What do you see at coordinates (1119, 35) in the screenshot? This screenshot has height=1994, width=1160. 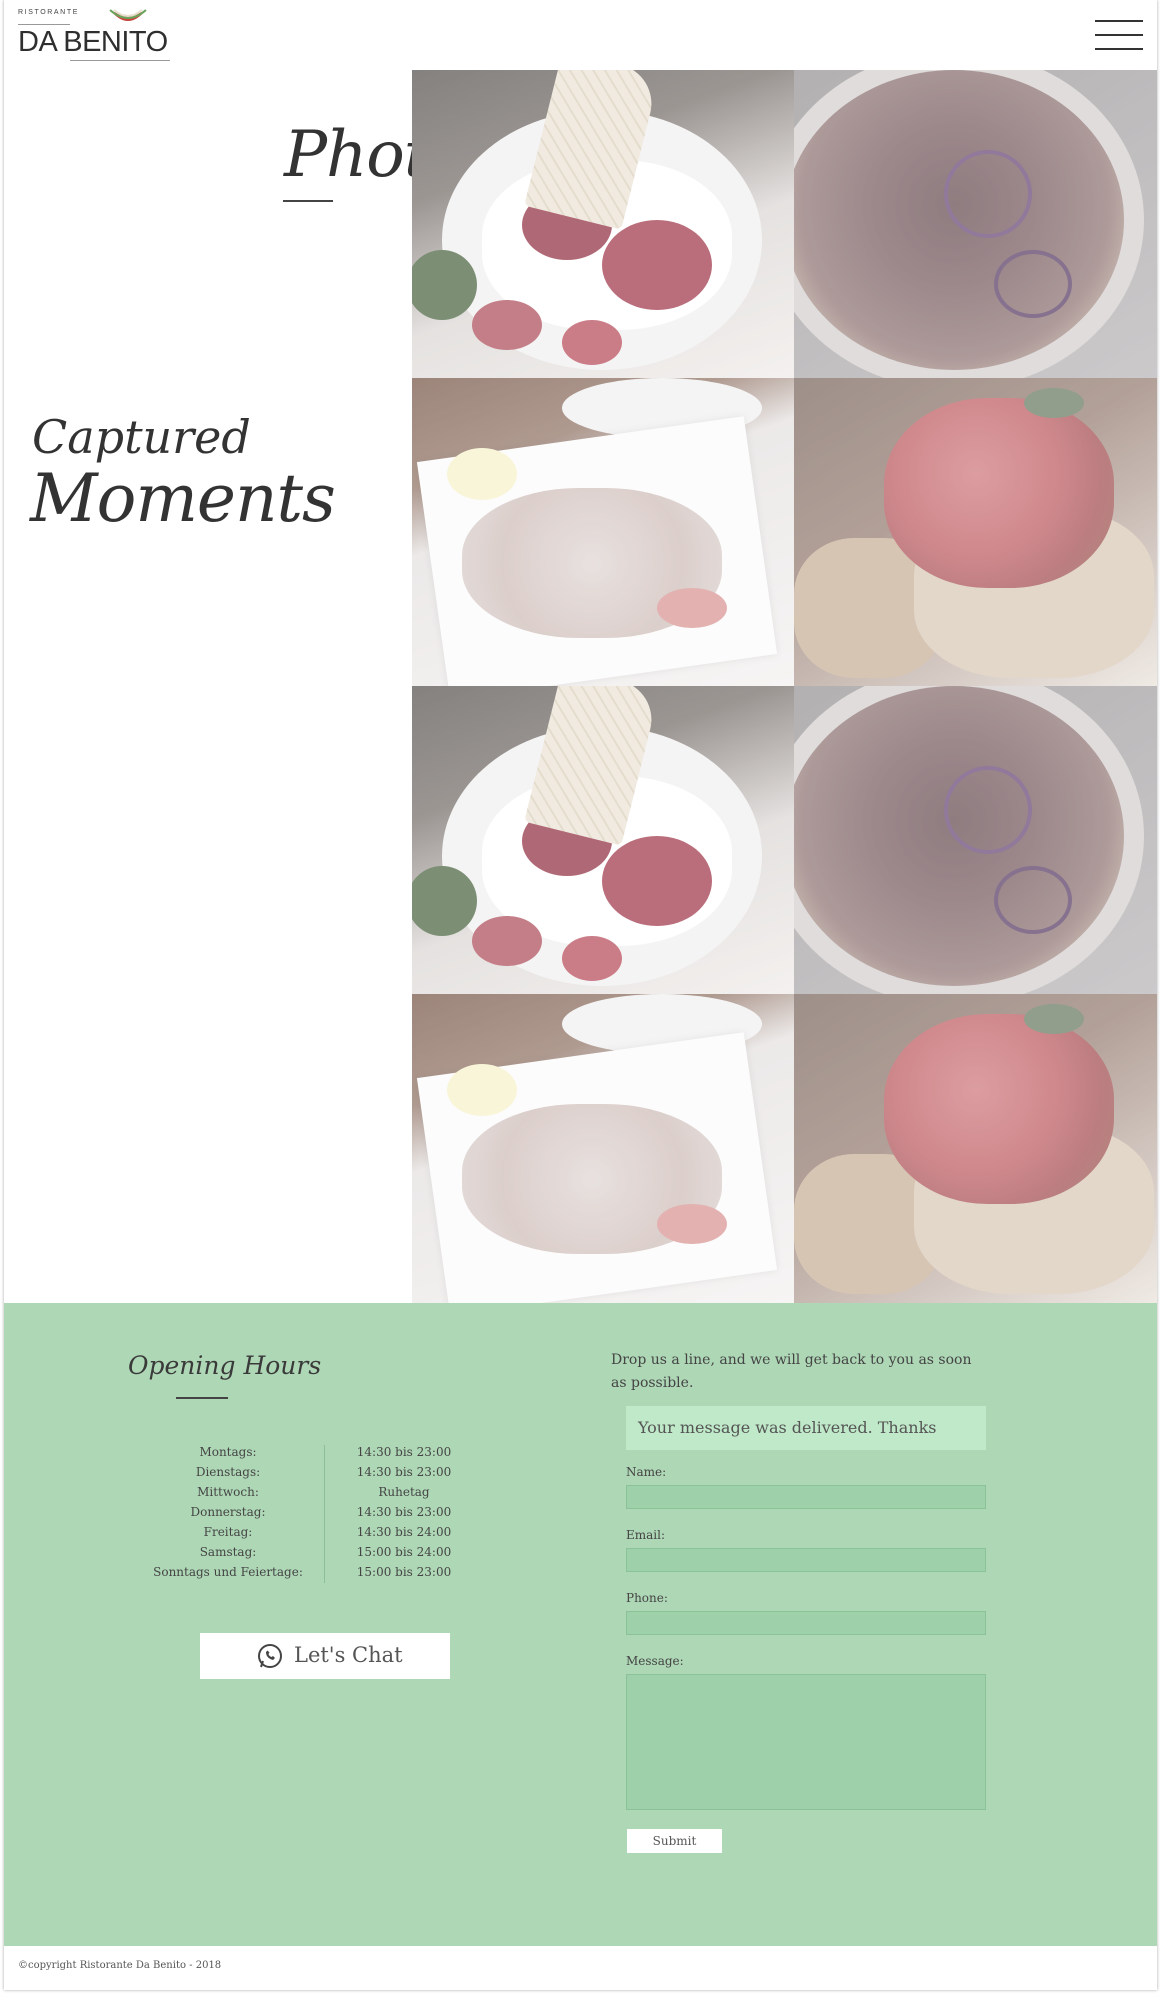 I see `hamburger-menu-icon` at bounding box center [1119, 35].